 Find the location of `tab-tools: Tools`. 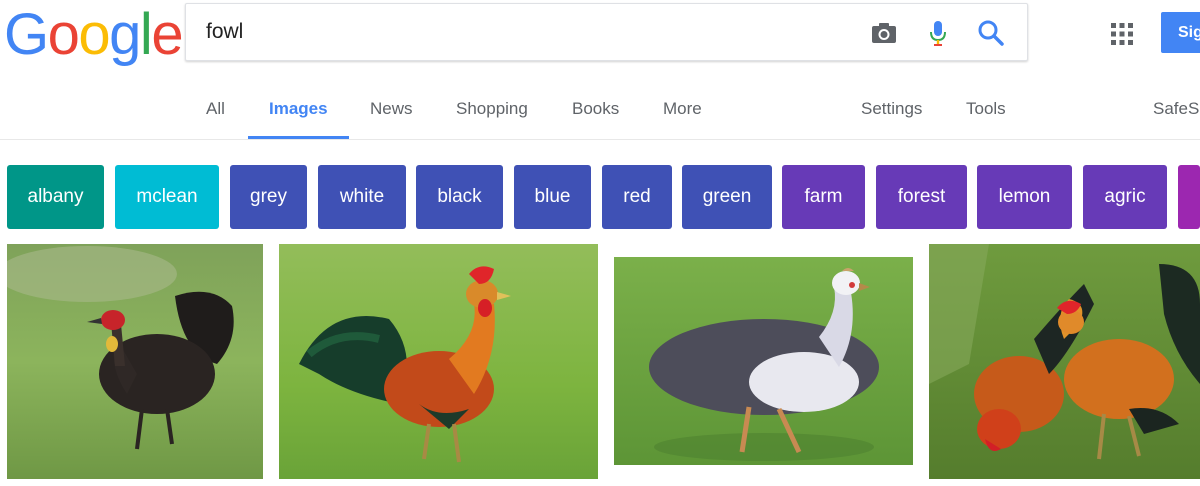

tab-tools: Tools is located at coordinates (986, 106).